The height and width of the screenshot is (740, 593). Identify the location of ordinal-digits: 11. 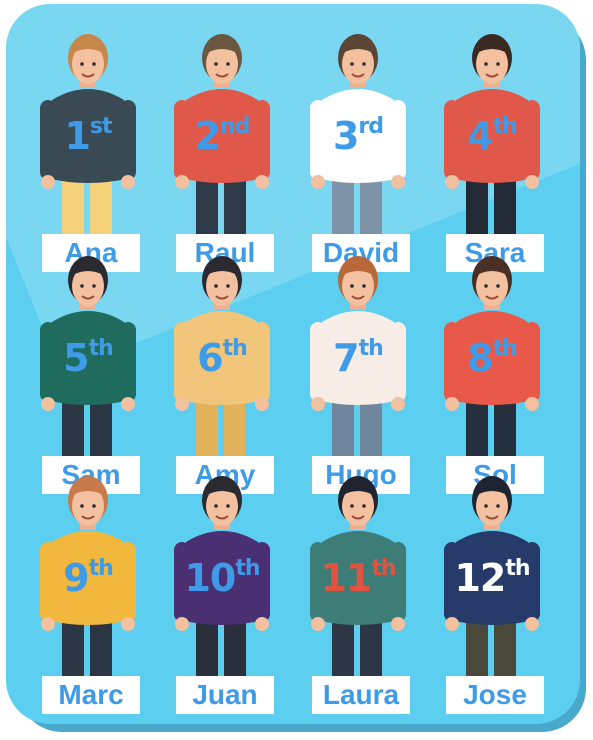
(346, 578).